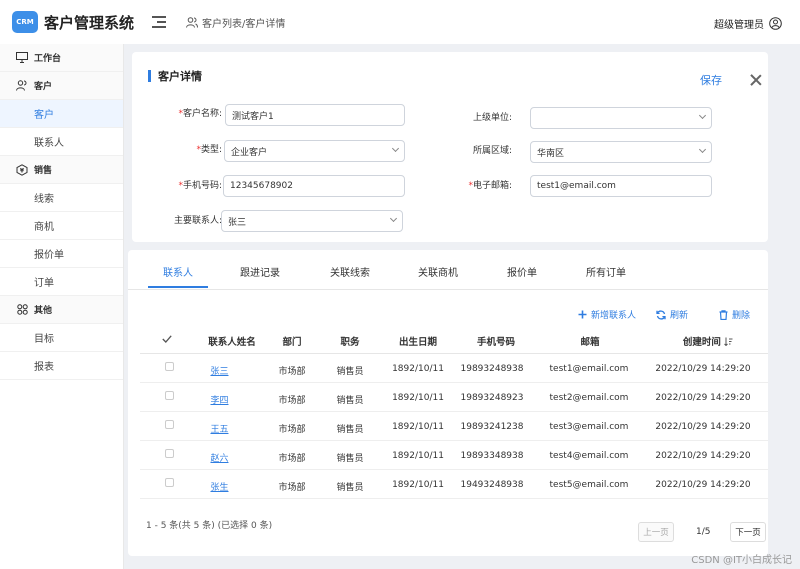  I want to click on tab-followups: 跟进记录, so click(260, 271).